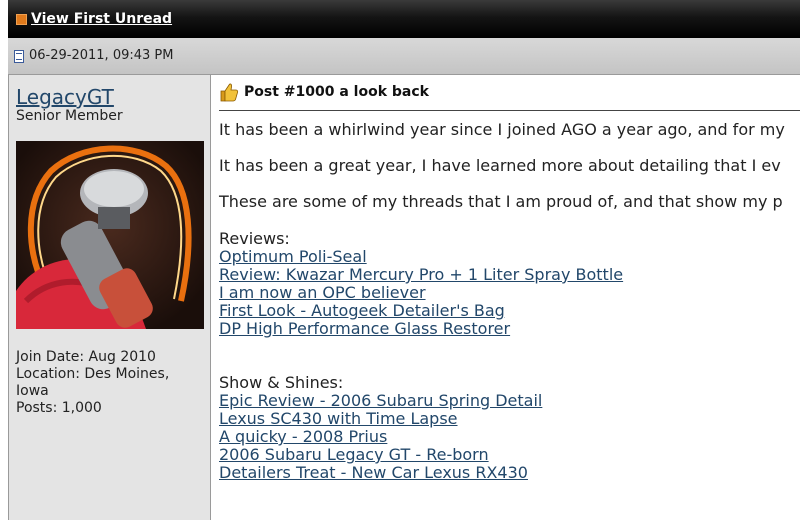 This screenshot has height=520, width=800. What do you see at coordinates (421, 311) in the screenshot?
I see `review-link: First Look - Autogeek Detailer's Bag` at bounding box center [421, 311].